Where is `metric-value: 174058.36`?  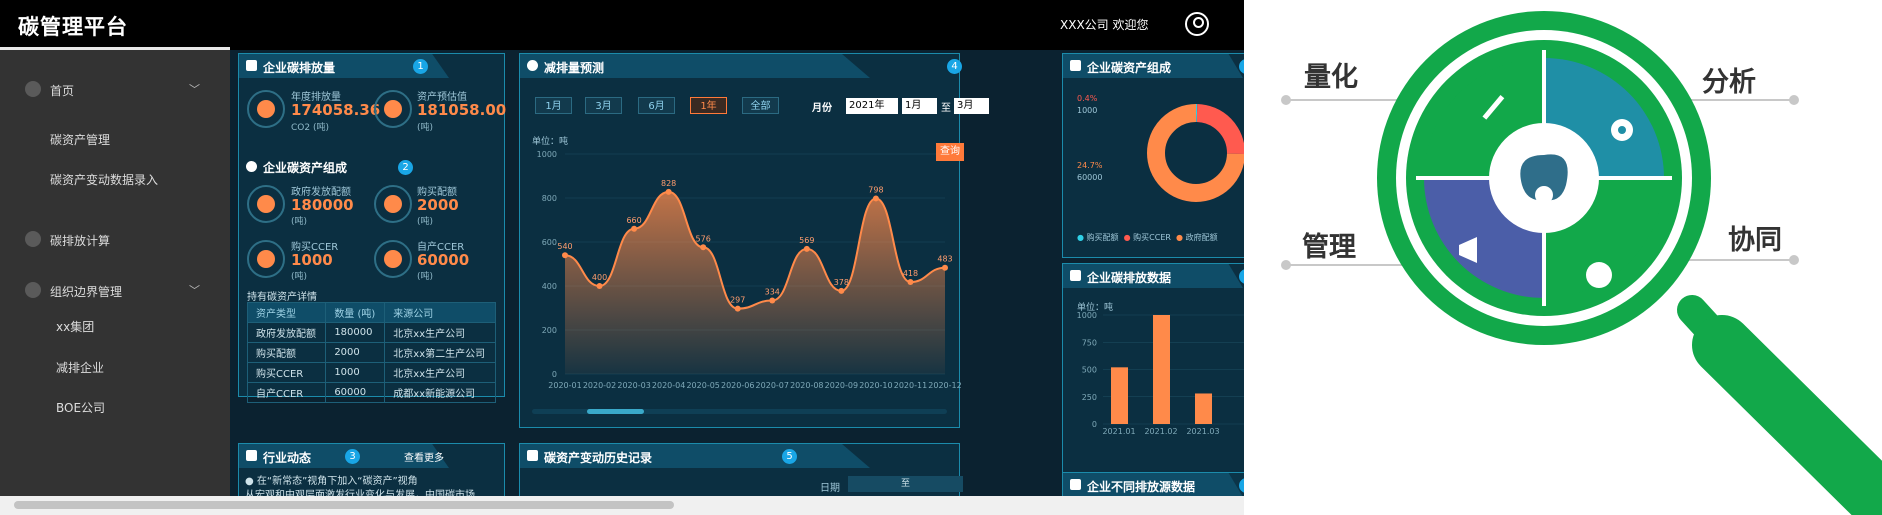 metric-value: 174058.36 is located at coordinates (336, 110).